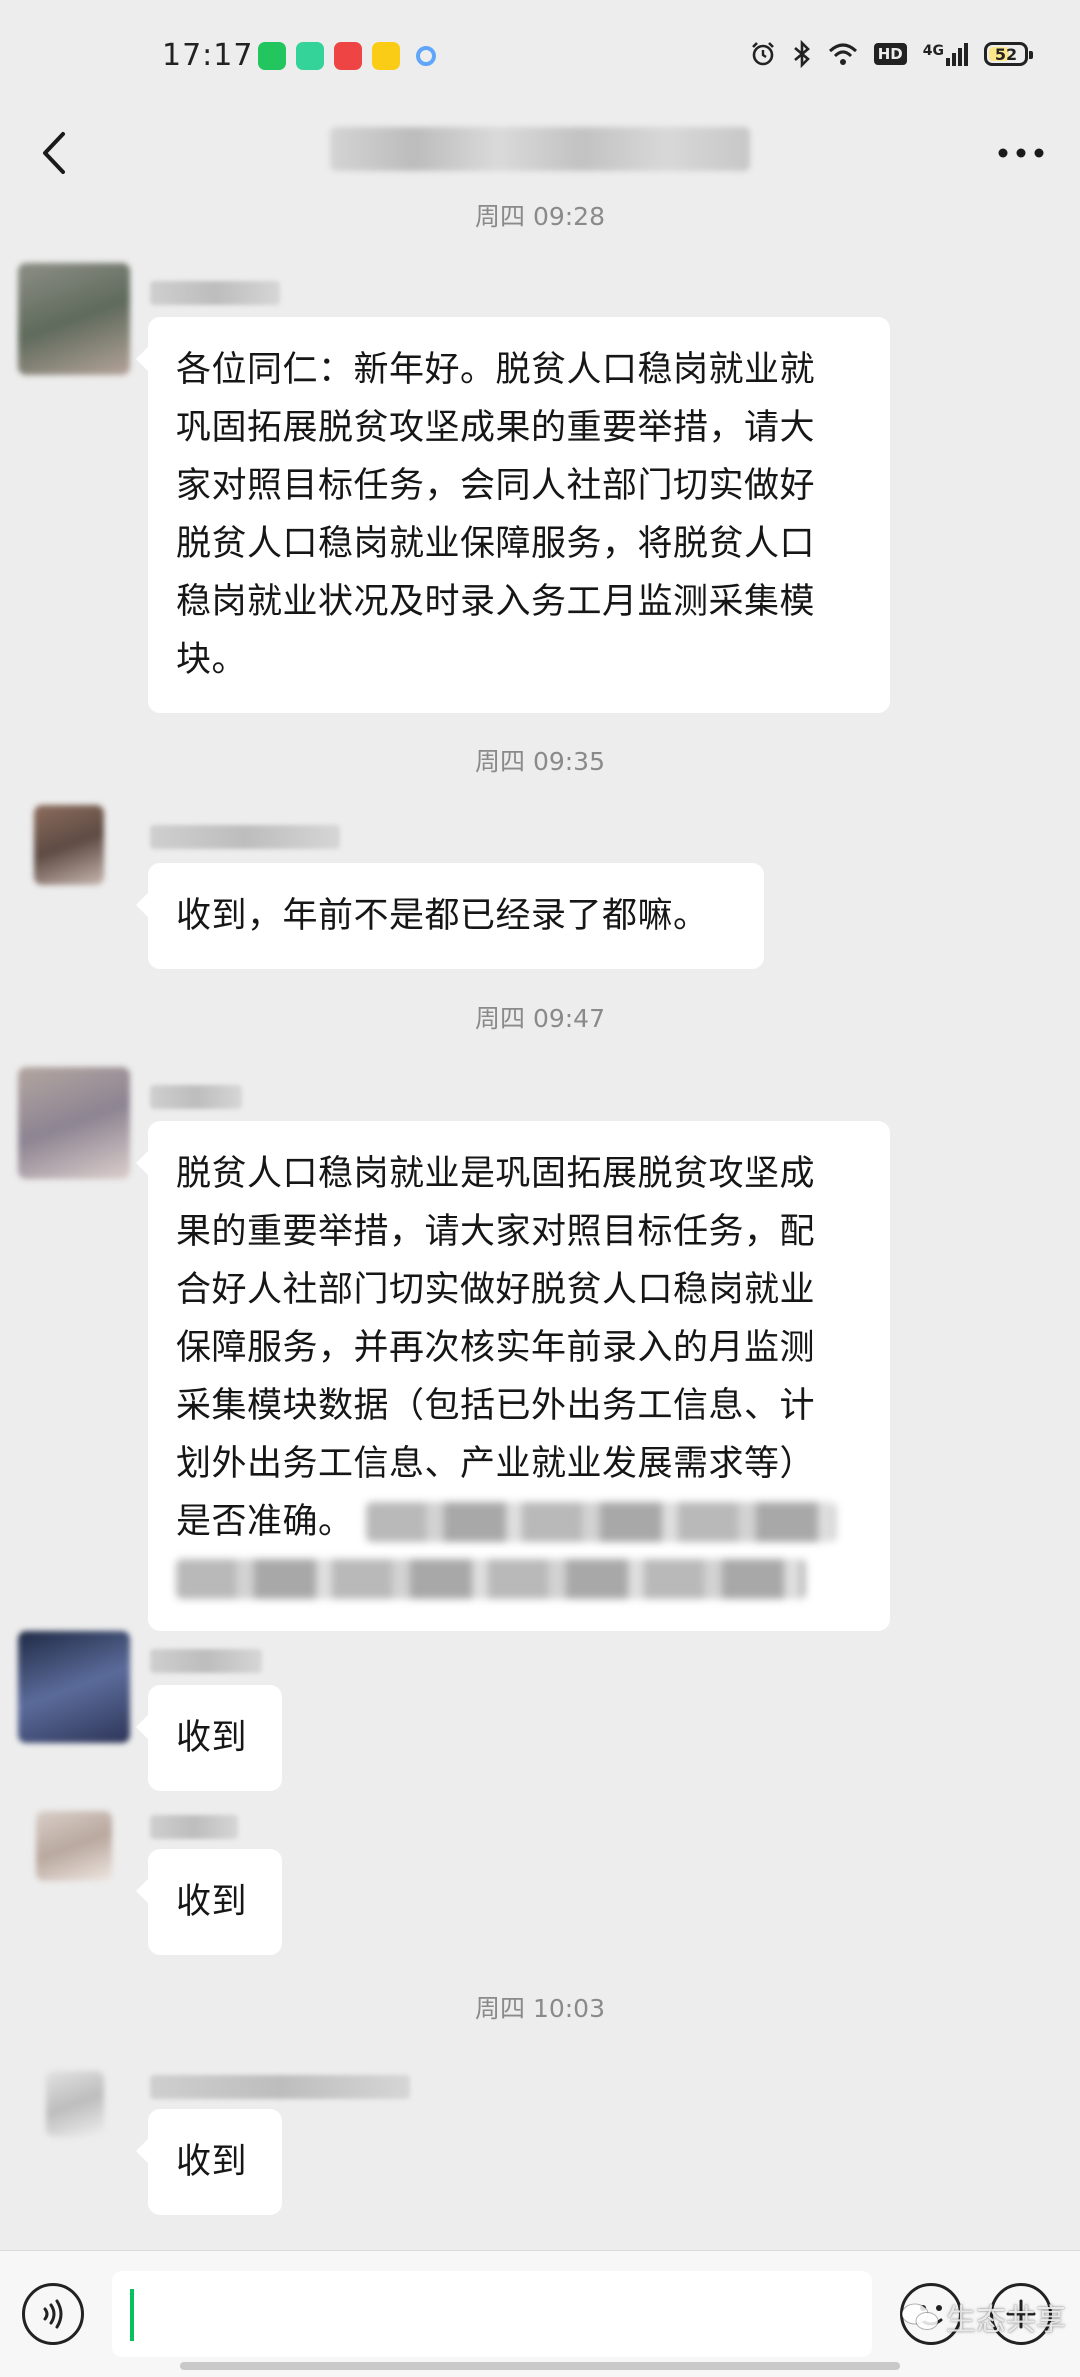  I want to click on message-timestamp: 周四 09:35, so click(540, 761).